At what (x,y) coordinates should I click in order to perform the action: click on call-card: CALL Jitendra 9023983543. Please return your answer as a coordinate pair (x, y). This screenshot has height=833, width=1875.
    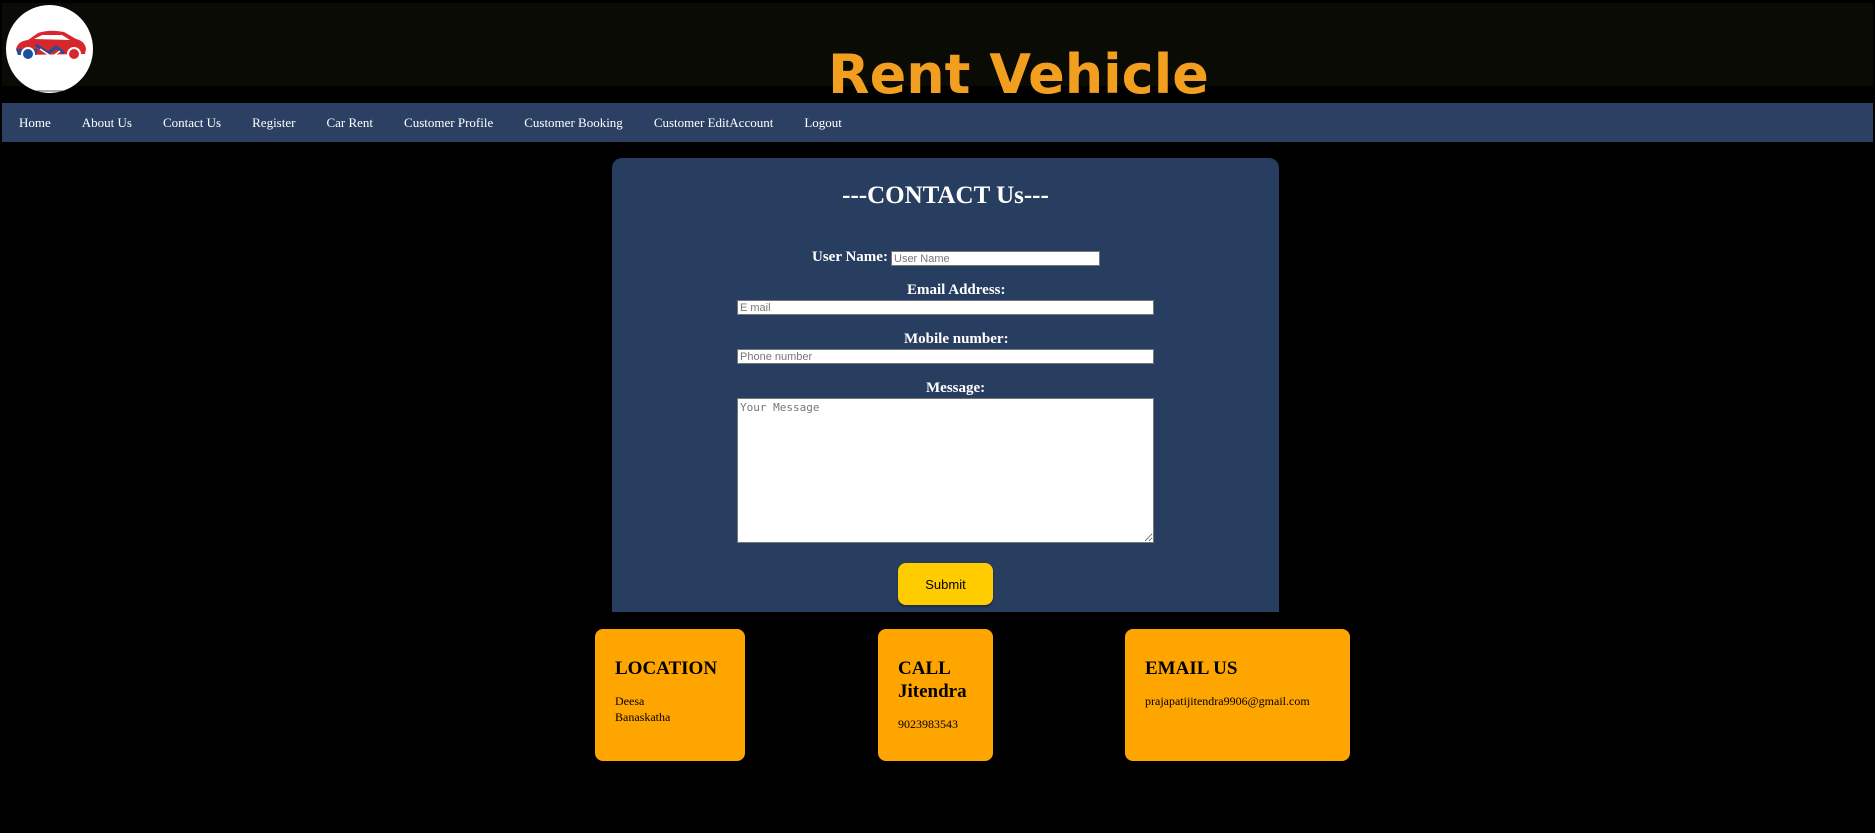
    Looking at the image, I should click on (935, 695).